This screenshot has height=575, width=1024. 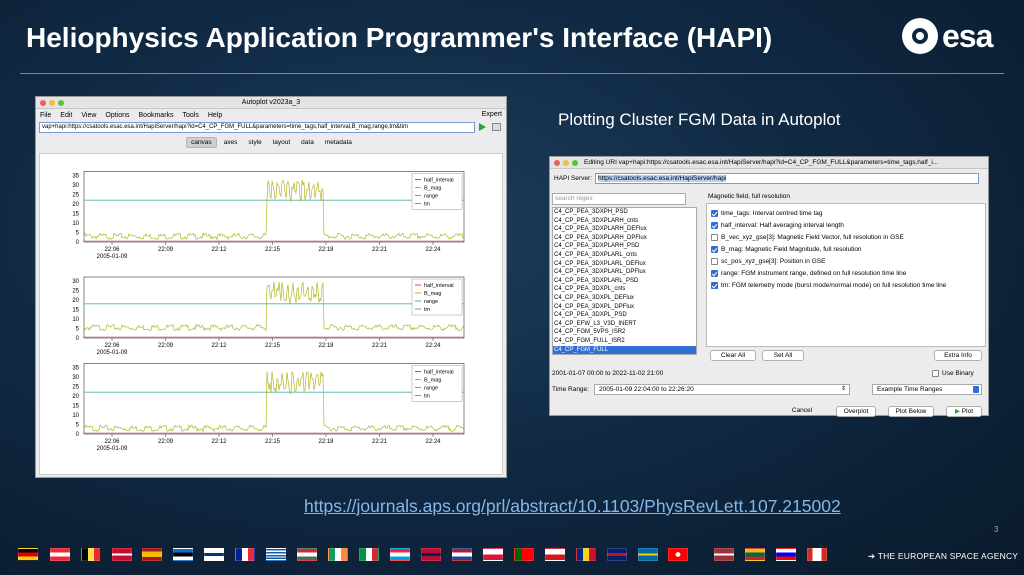 What do you see at coordinates (996, 529) in the screenshot?
I see `page-number: 3` at bounding box center [996, 529].